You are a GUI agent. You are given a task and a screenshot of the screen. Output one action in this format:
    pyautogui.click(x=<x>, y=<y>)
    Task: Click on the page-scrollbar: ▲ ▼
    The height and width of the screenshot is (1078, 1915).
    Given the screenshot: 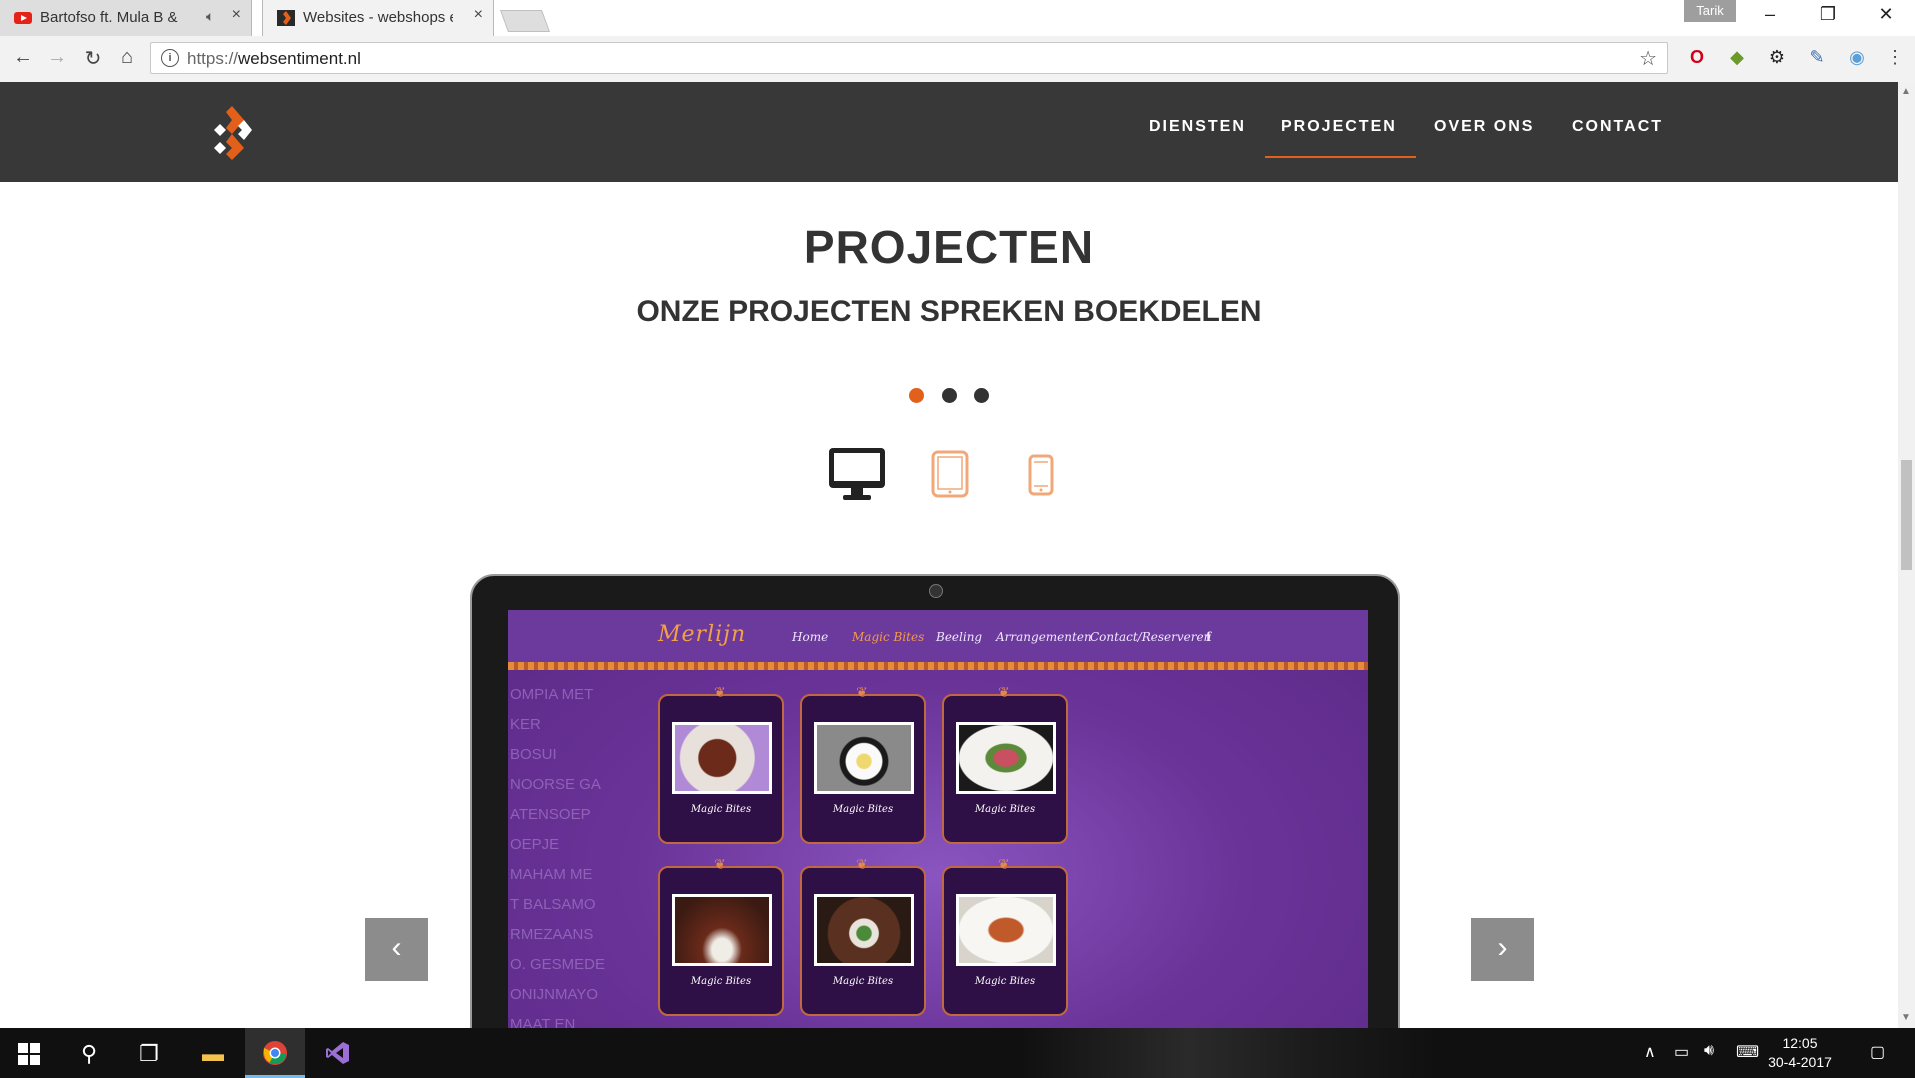 What is the action you would take?
    pyautogui.click(x=1906, y=555)
    